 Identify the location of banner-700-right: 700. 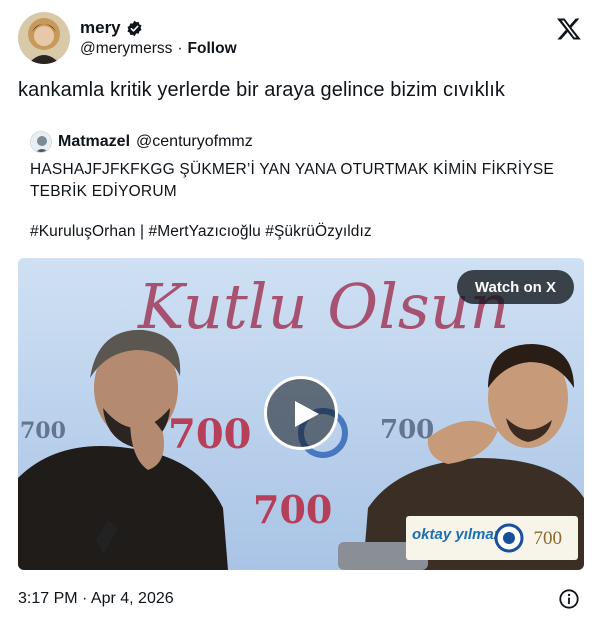
(407, 430).